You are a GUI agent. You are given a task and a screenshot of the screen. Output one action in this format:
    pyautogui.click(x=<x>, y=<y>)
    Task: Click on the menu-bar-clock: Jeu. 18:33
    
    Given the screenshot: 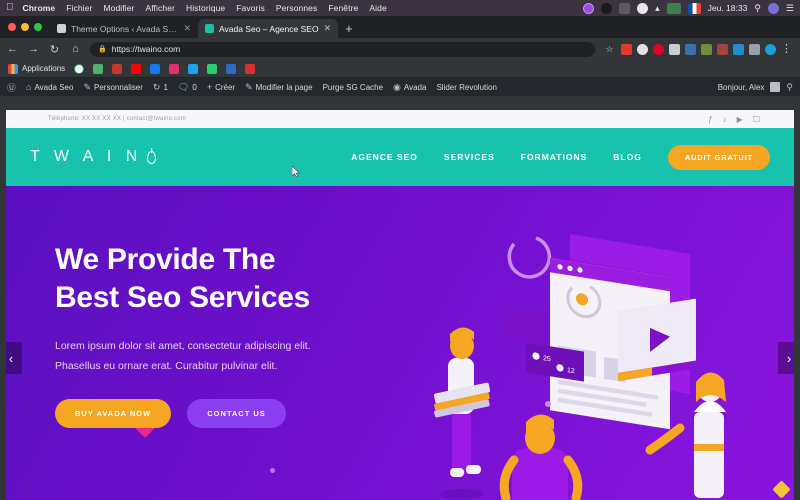 What is the action you would take?
    pyautogui.click(x=728, y=8)
    